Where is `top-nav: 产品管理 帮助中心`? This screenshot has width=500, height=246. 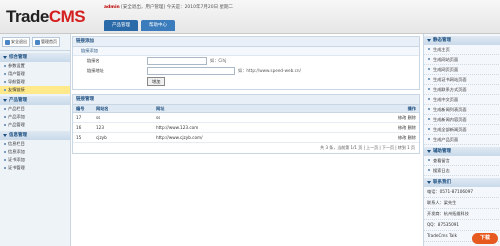
top-nav: 产品管理 帮助中心 is located at coordinates (139, 25).